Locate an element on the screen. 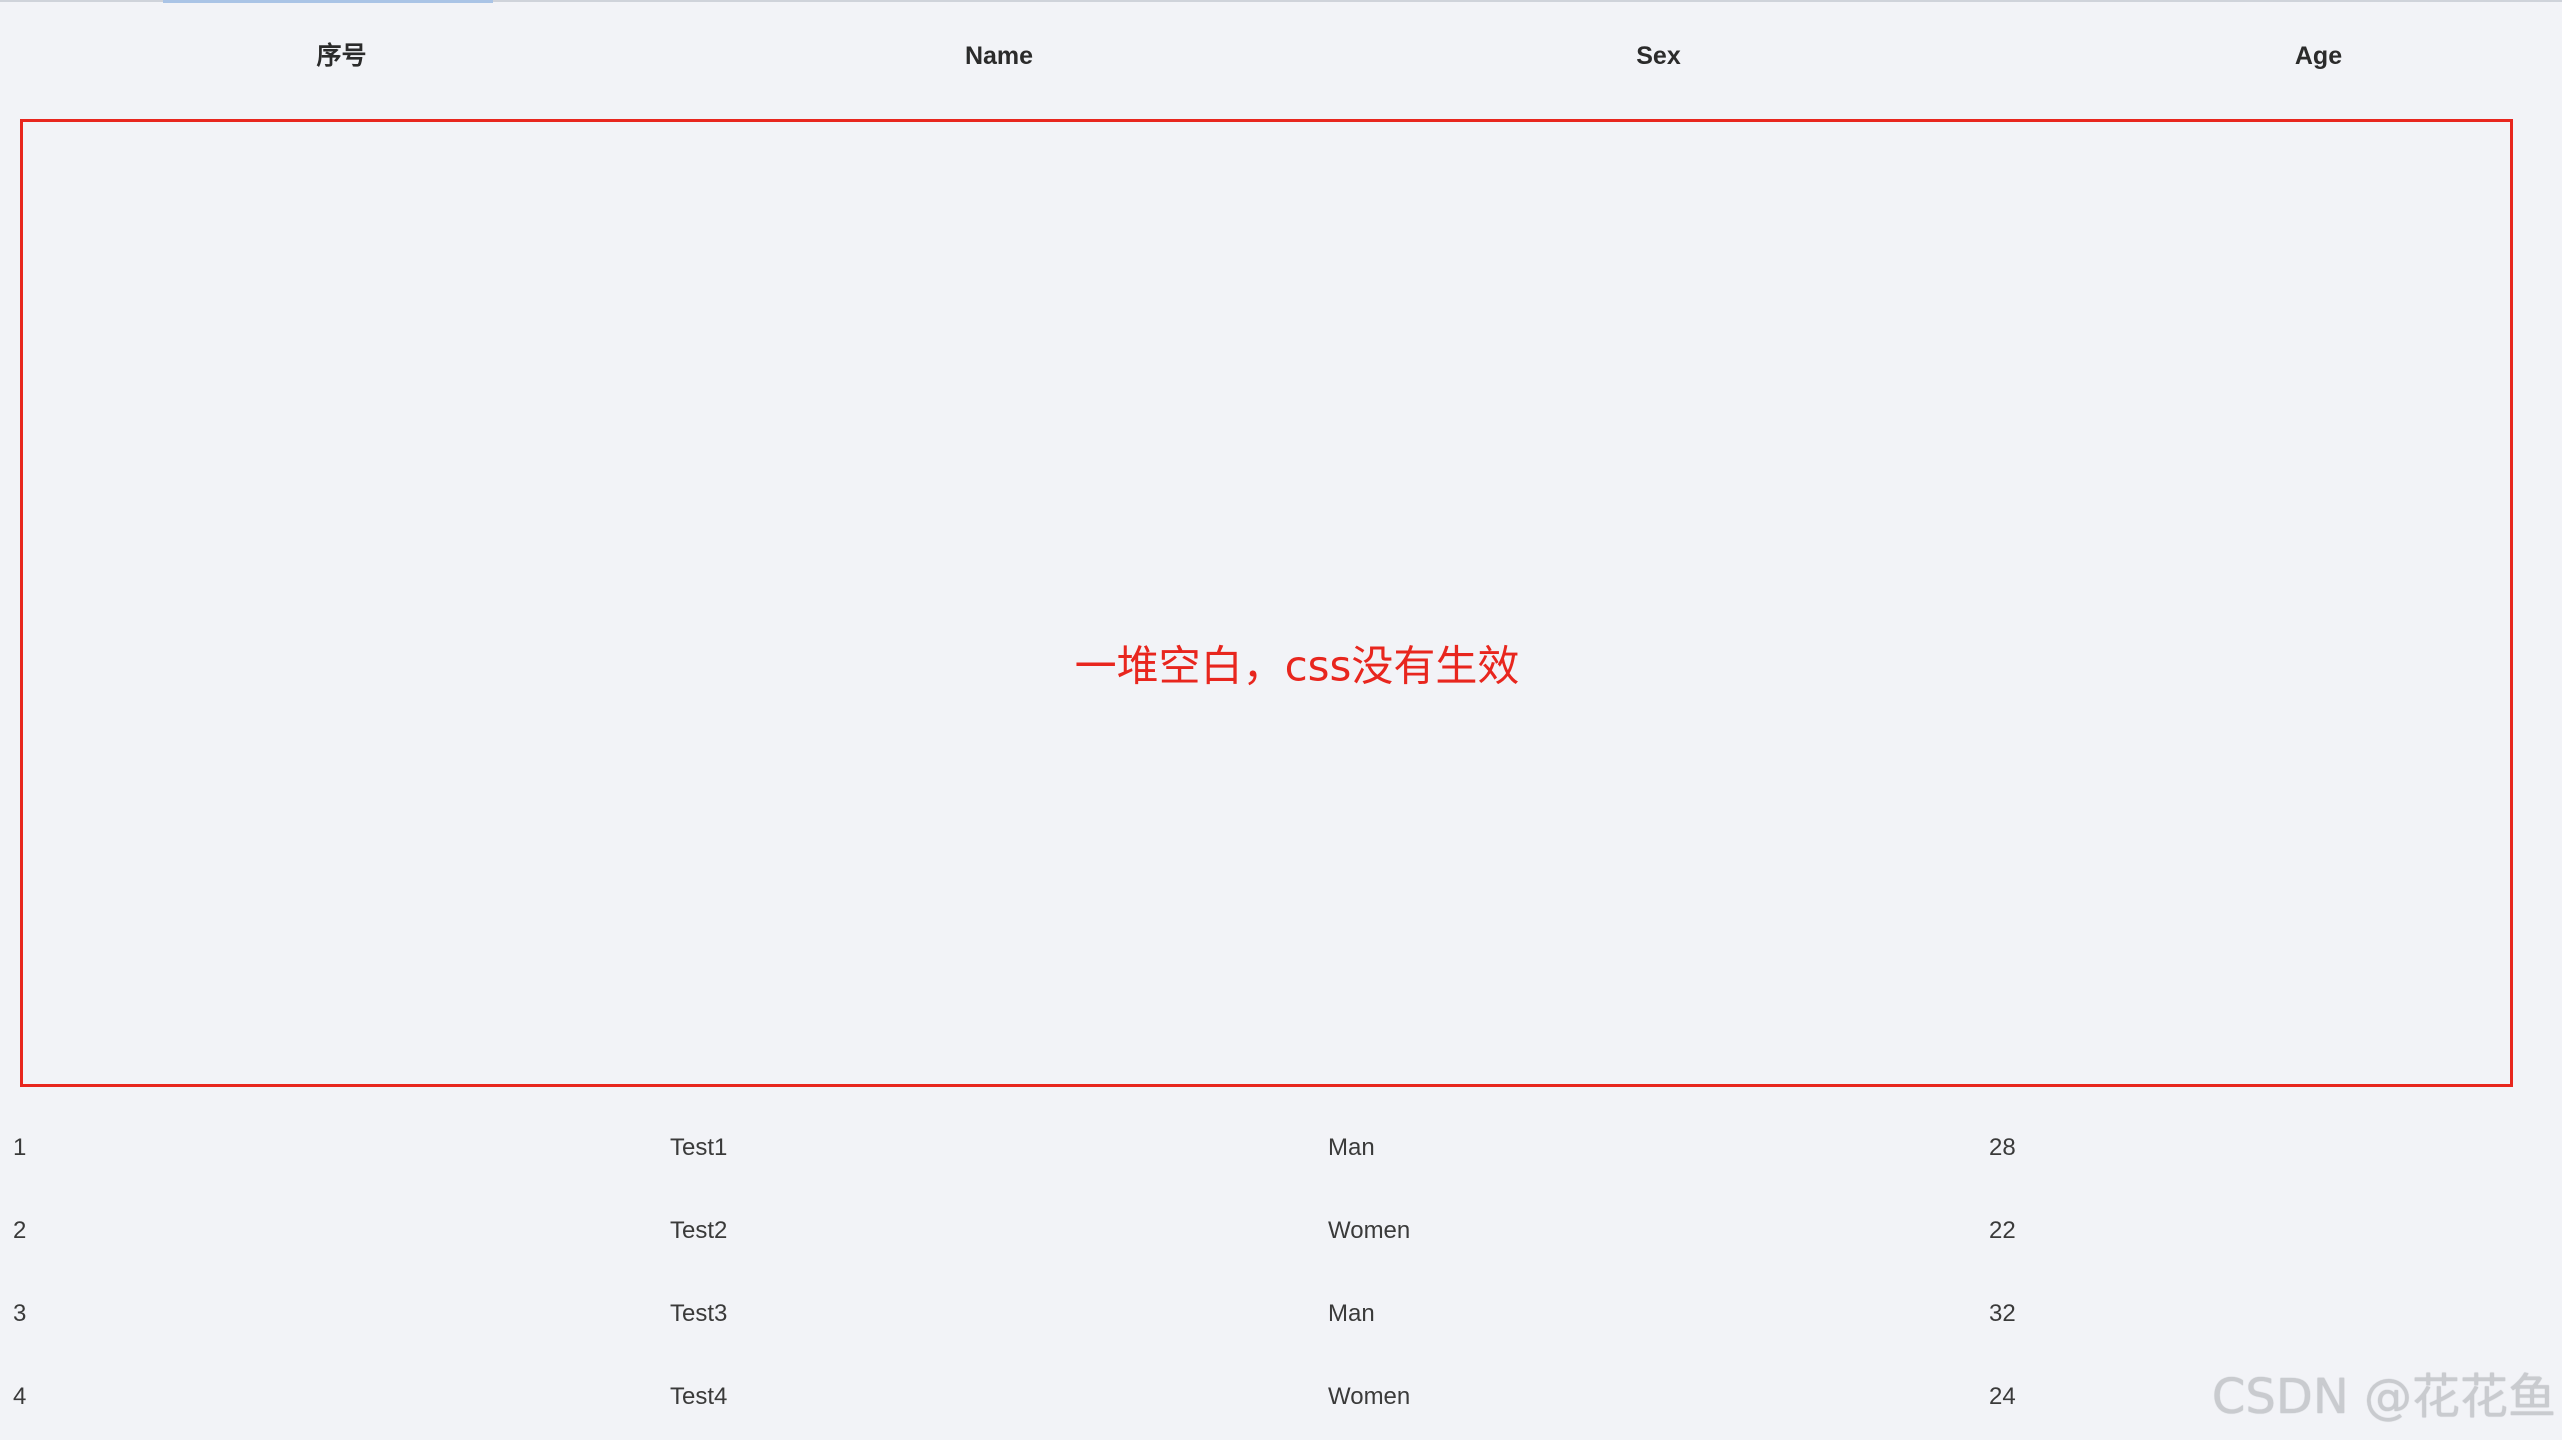 The image size is (2562, 1440). annotation-text: 一堆空白，css没有生效 is located at coordinates (1297, 666).